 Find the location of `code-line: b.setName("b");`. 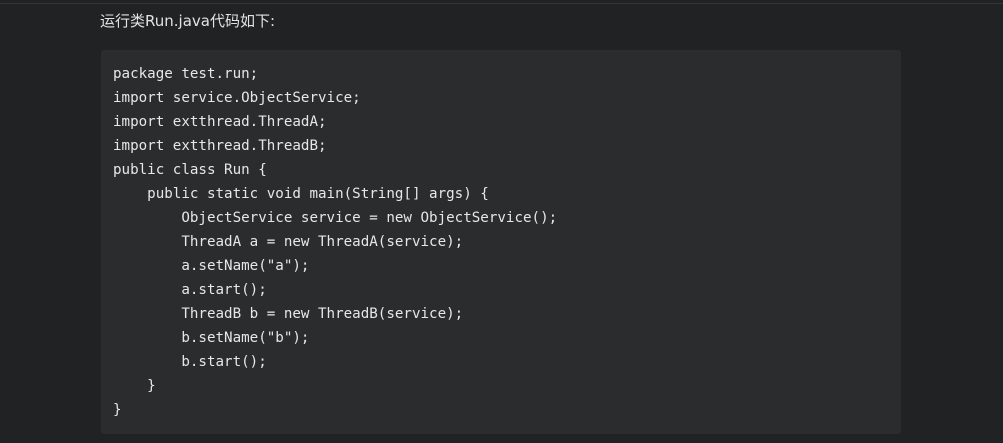

code-line: b.setName("b"); is located at coordinates (211, 338).